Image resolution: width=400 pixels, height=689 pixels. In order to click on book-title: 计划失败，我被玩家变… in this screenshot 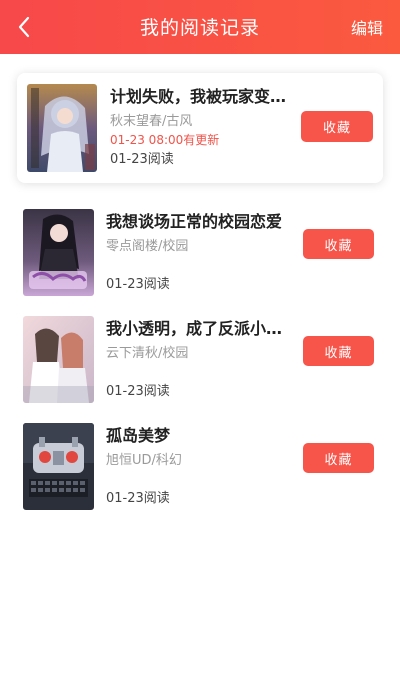, I will do `click(202, 97)`.